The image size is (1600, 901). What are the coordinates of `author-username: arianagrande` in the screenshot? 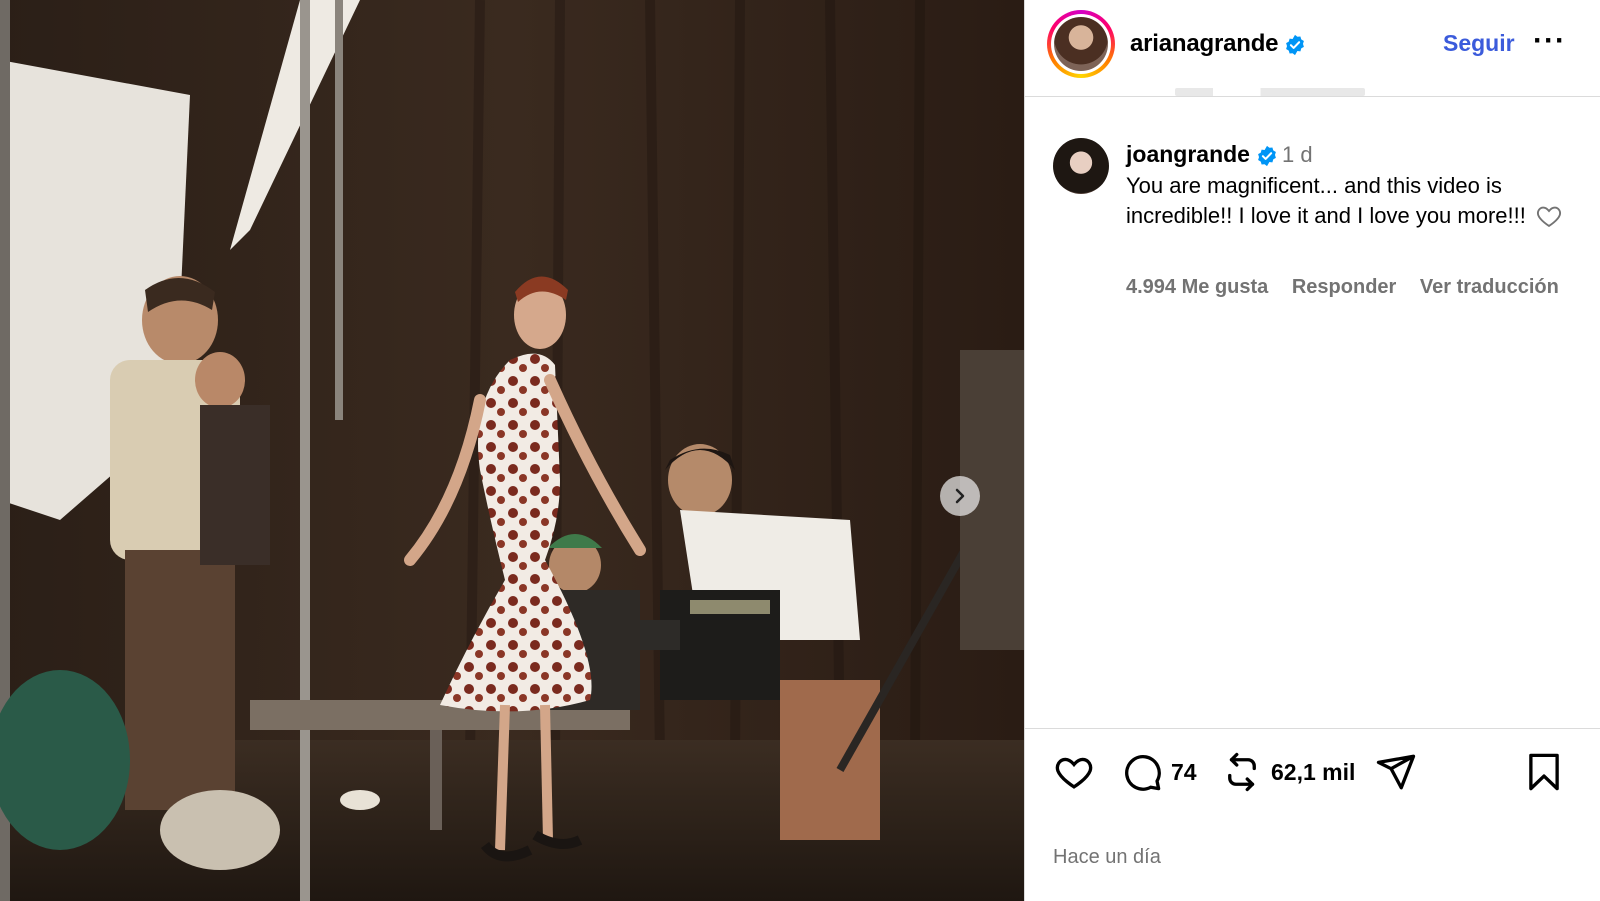 It's located at (1218, 44).